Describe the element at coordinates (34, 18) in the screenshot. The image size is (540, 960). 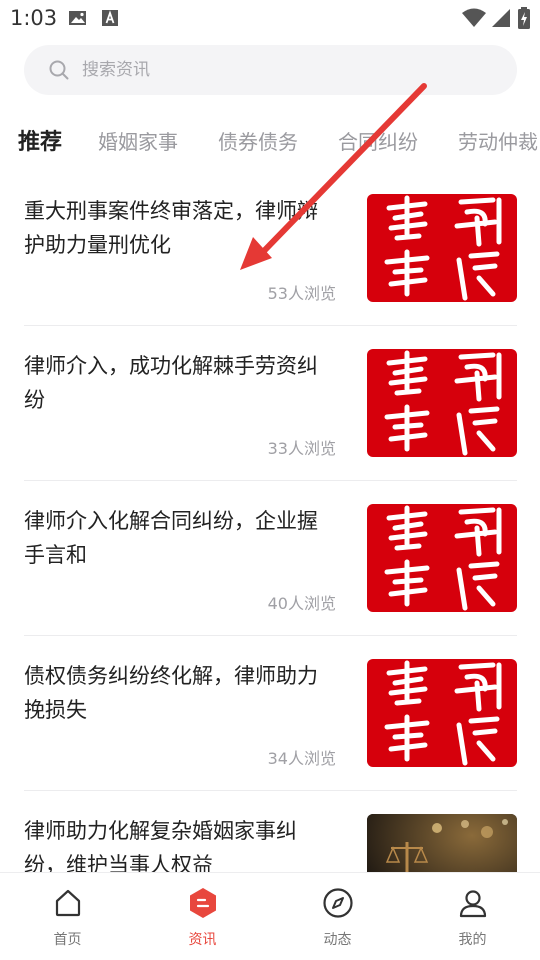
I see `status-time: 1:03` at that location.